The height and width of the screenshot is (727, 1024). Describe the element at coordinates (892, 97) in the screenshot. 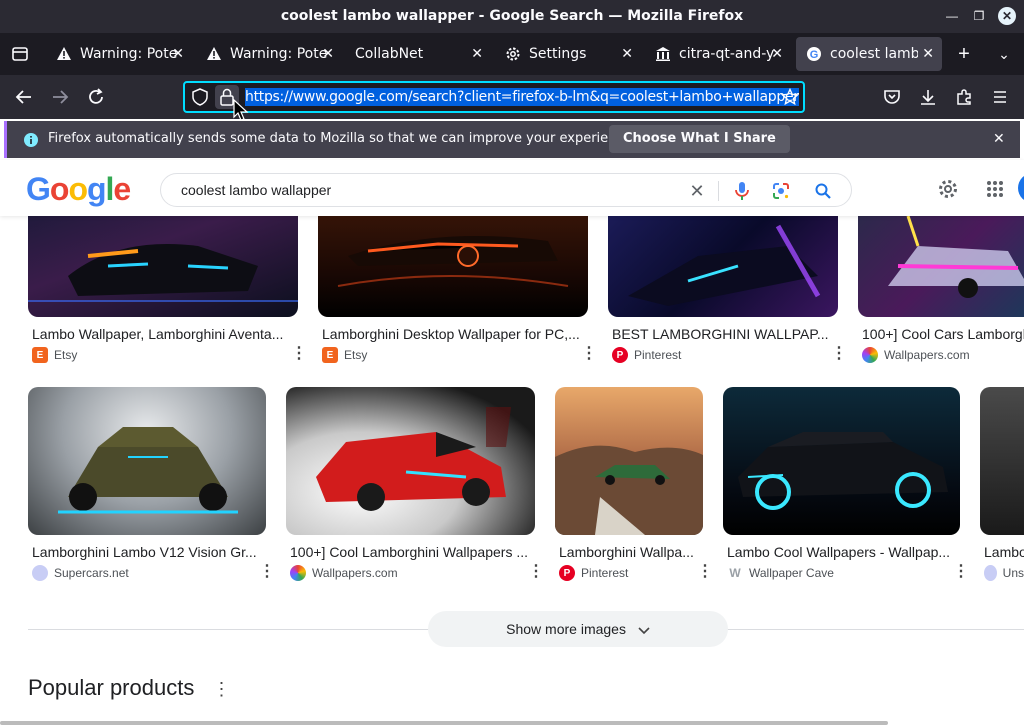

I see `pocket-icon` at that location.